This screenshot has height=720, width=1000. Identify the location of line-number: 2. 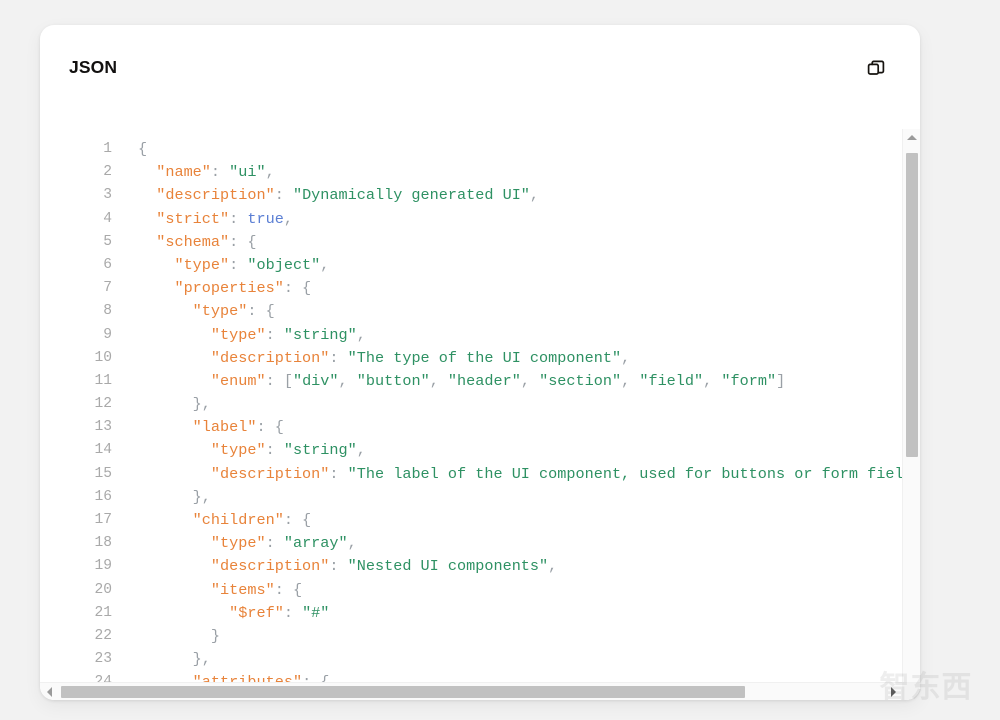
(107, 172).